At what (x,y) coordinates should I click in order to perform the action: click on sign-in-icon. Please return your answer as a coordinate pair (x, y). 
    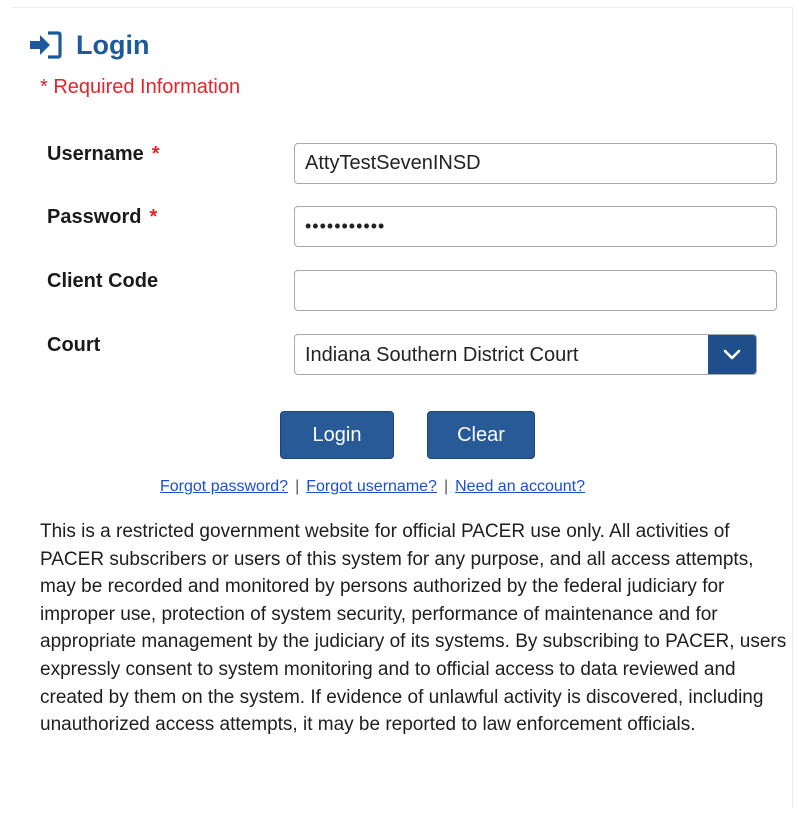
    Looking at the image, I should click on (45, 45).